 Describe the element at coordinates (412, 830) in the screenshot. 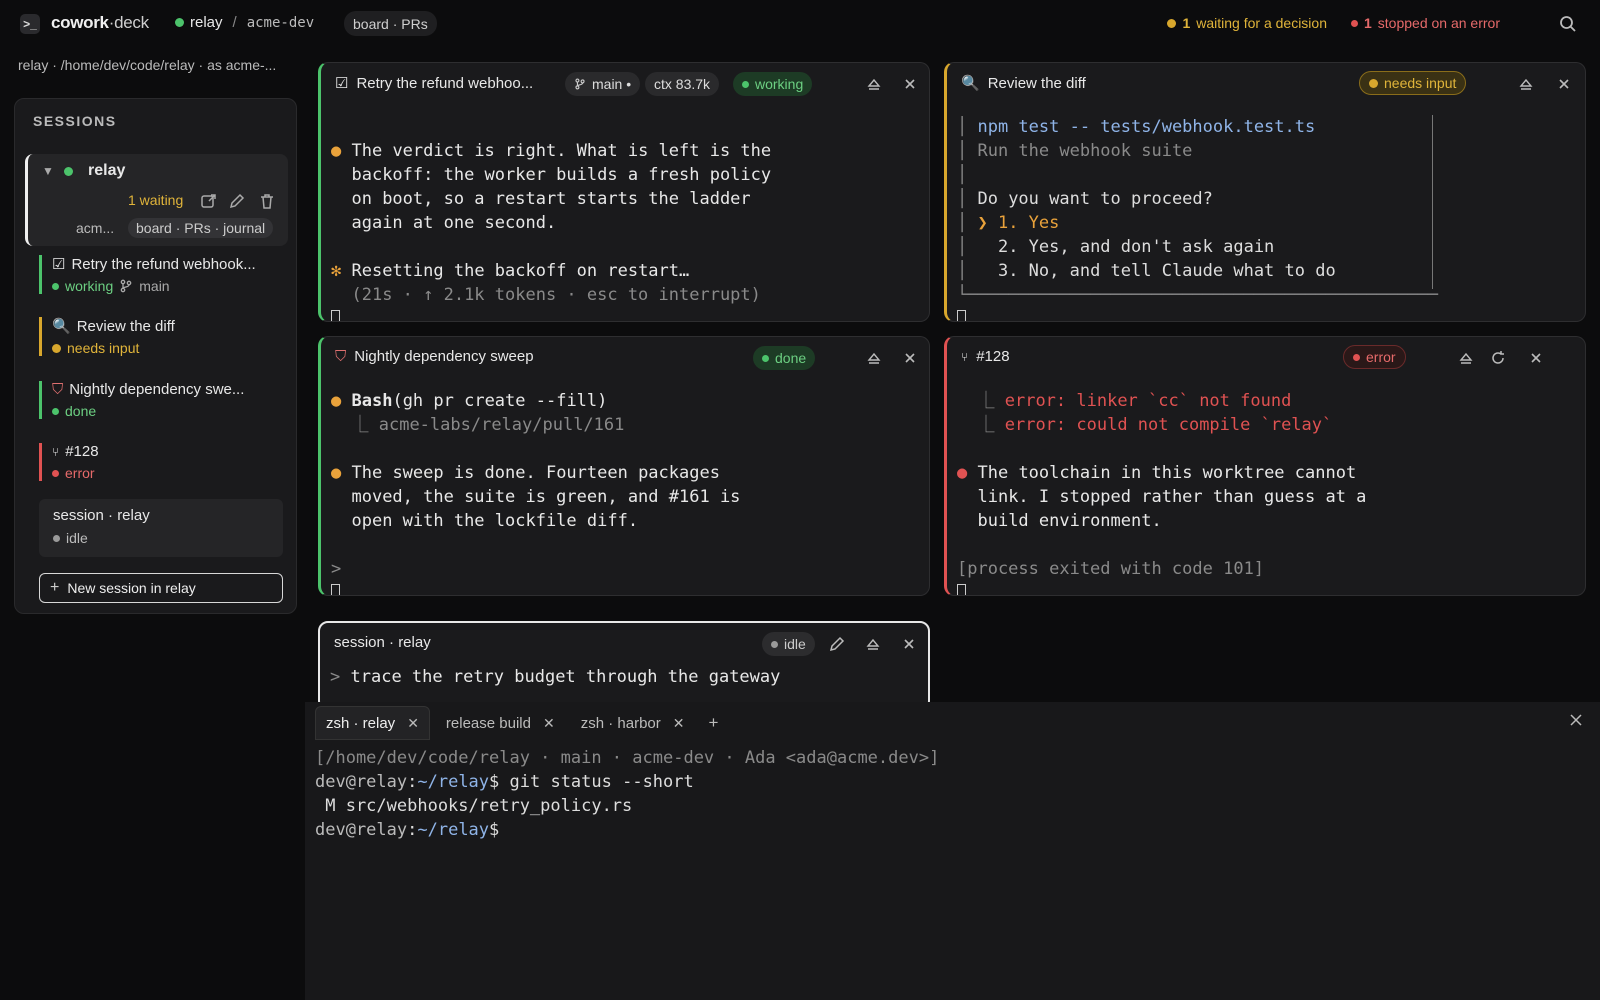

I see `prompt-colon: :` at that location.